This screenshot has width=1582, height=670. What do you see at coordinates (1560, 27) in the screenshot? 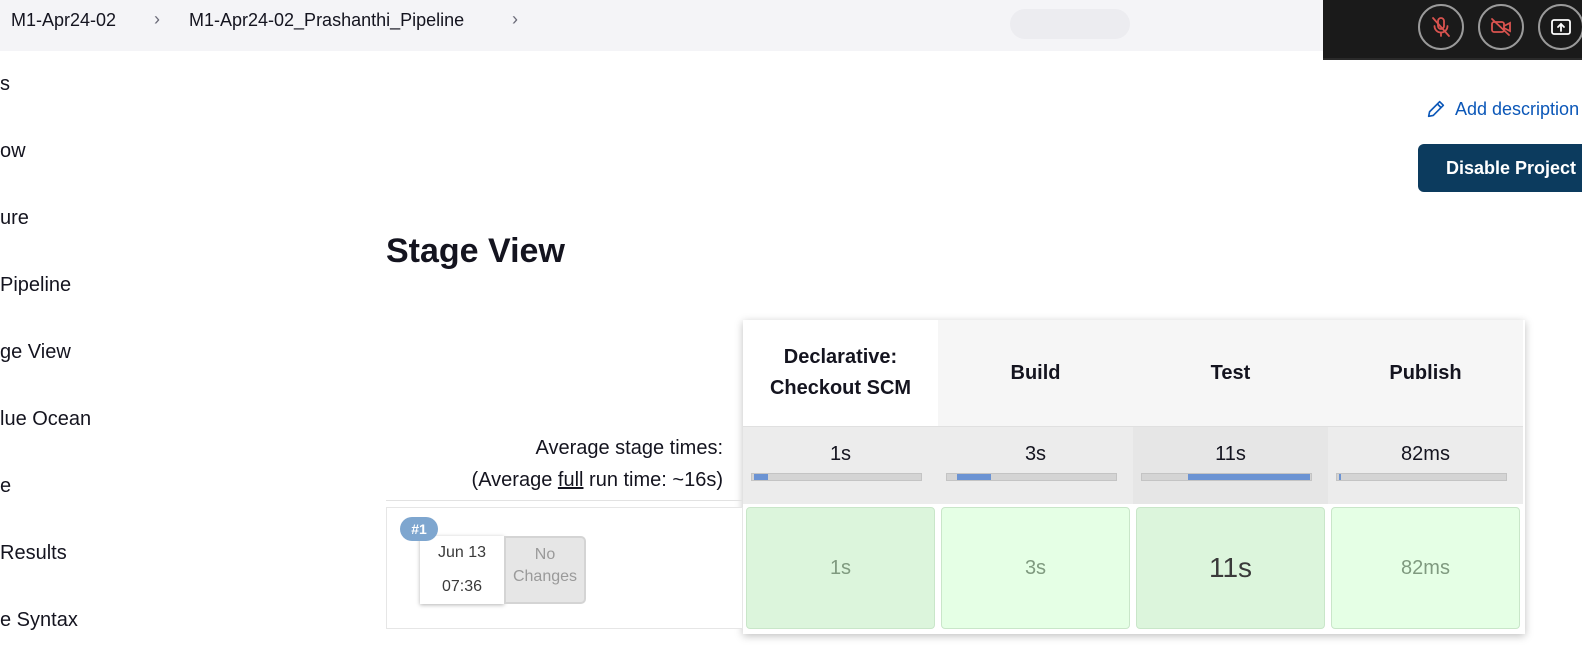
I see `share-screen-icon` at bounding box center [1560, 27].